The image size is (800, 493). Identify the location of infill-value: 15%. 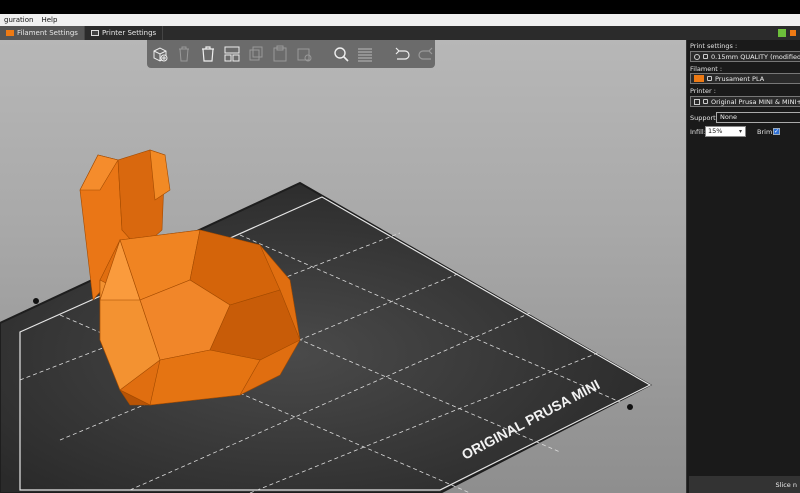
(715, 131).